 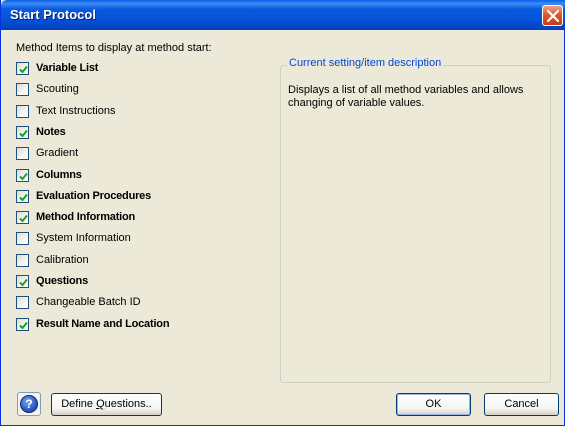 I want to click on method-item-label: Questions, so click(x=62, y=281).